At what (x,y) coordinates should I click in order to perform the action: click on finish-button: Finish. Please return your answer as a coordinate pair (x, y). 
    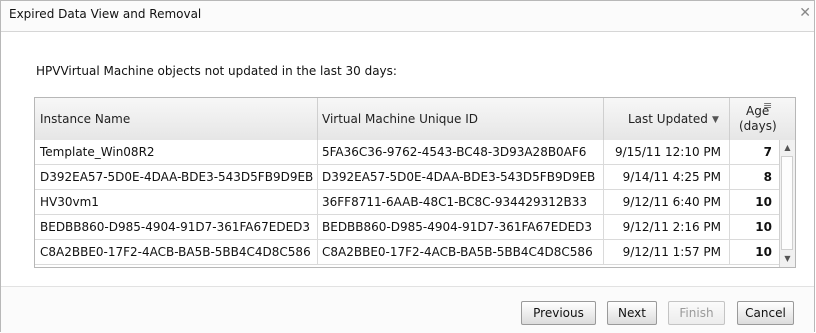
    Looking at the image, I should click on (696, 313).